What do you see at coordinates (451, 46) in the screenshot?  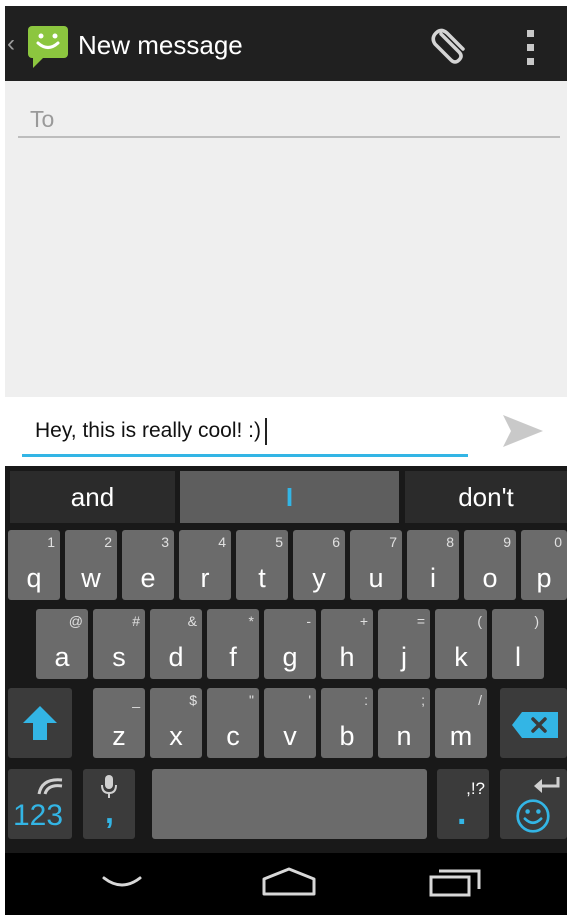 I see `paperclip-icon` at bounding box center [451, 46].